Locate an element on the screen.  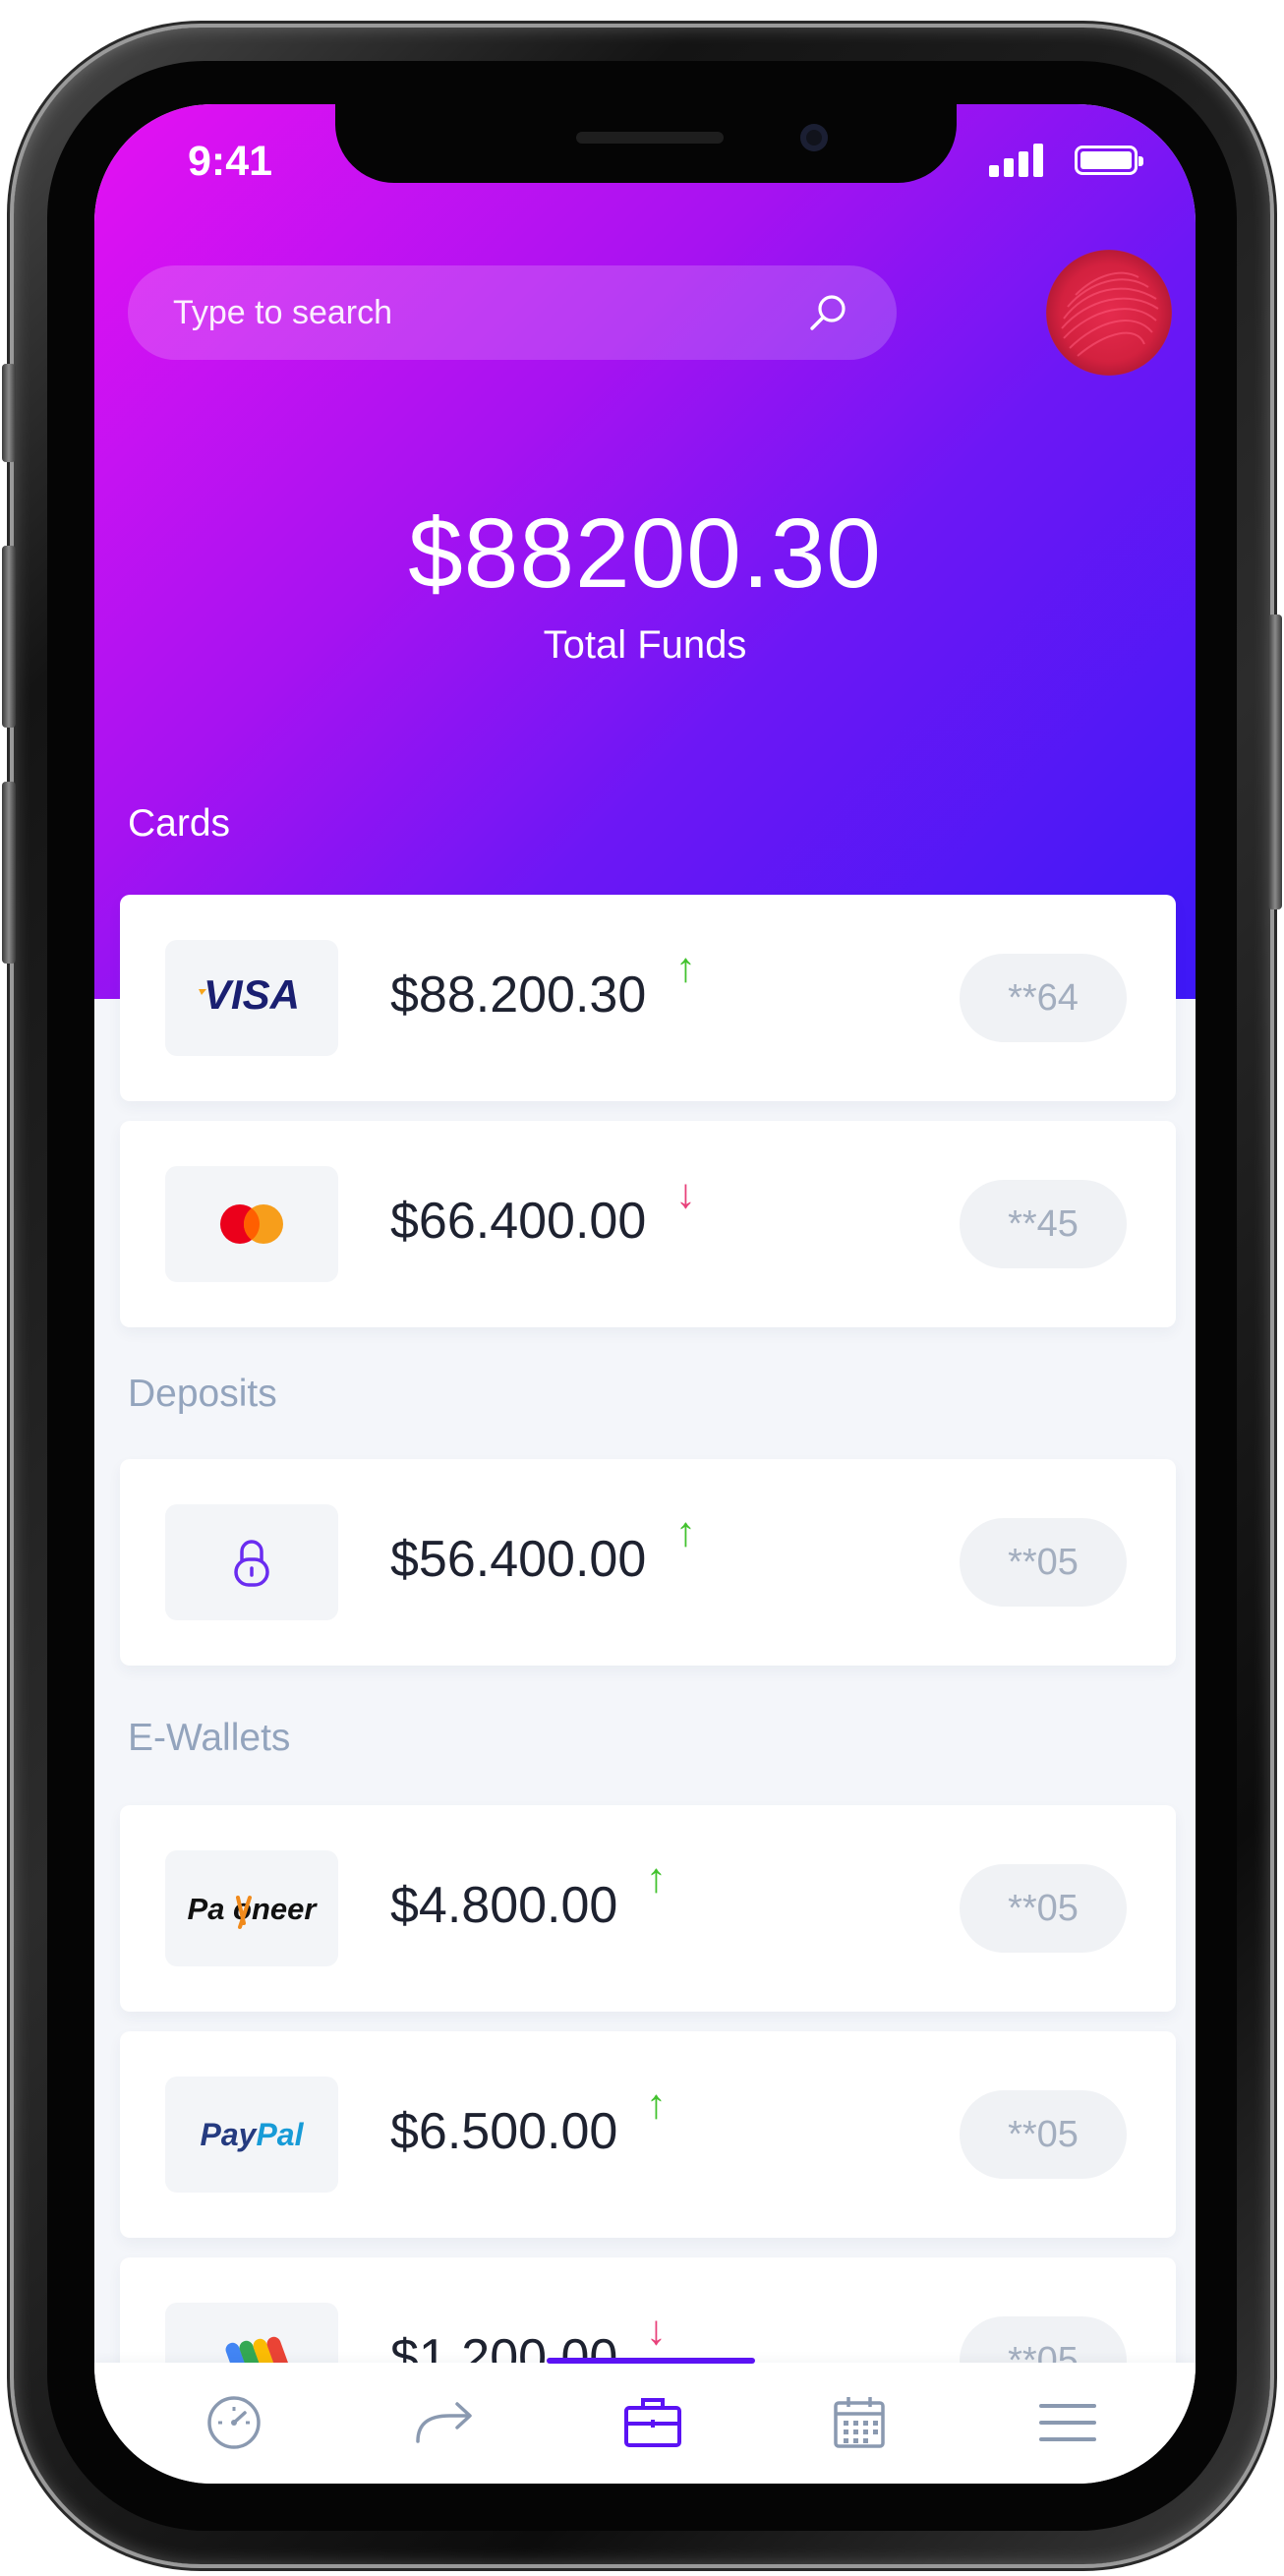
visa-logo: VISA is located at coordinates (252, 998).